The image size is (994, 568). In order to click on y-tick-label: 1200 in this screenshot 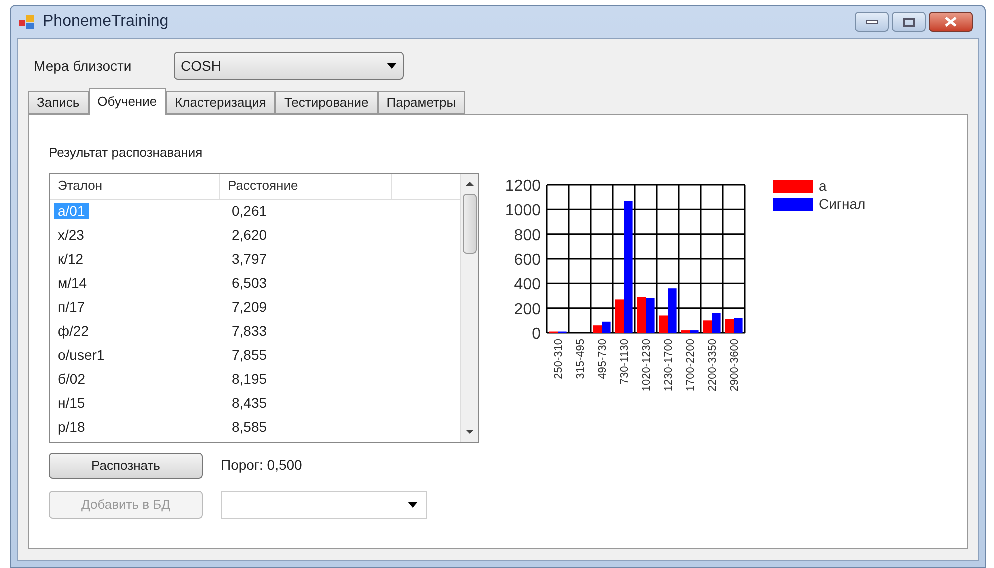, I will do `click(523, 186)`.